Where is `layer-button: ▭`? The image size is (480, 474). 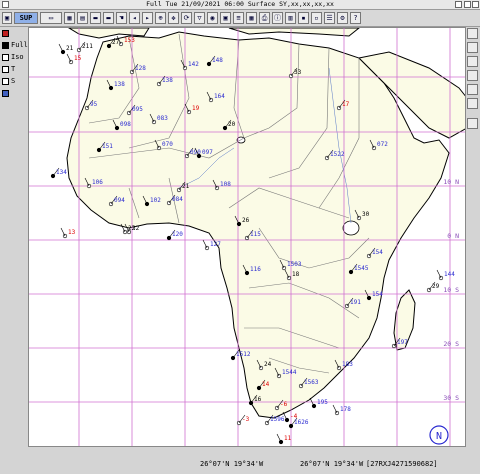
layer-button: ▭ is located at coordinates (51, 18).